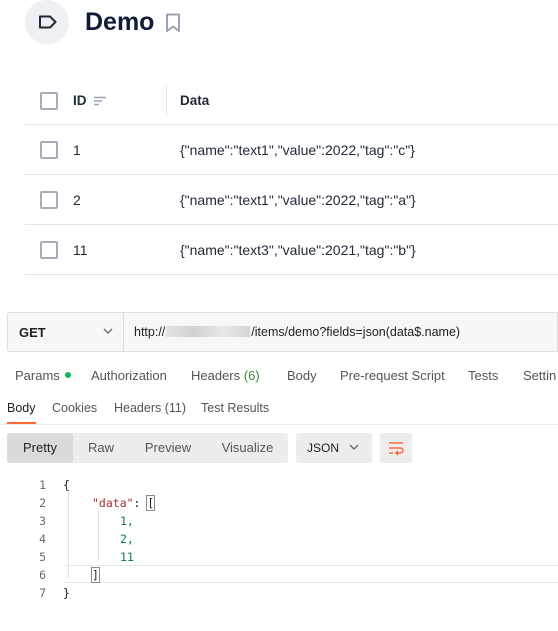 This screenshot has width=558, height=631. Describe the element at coordinates (77, 150) in the screenshot. I see `cell-id: 1` at that location.